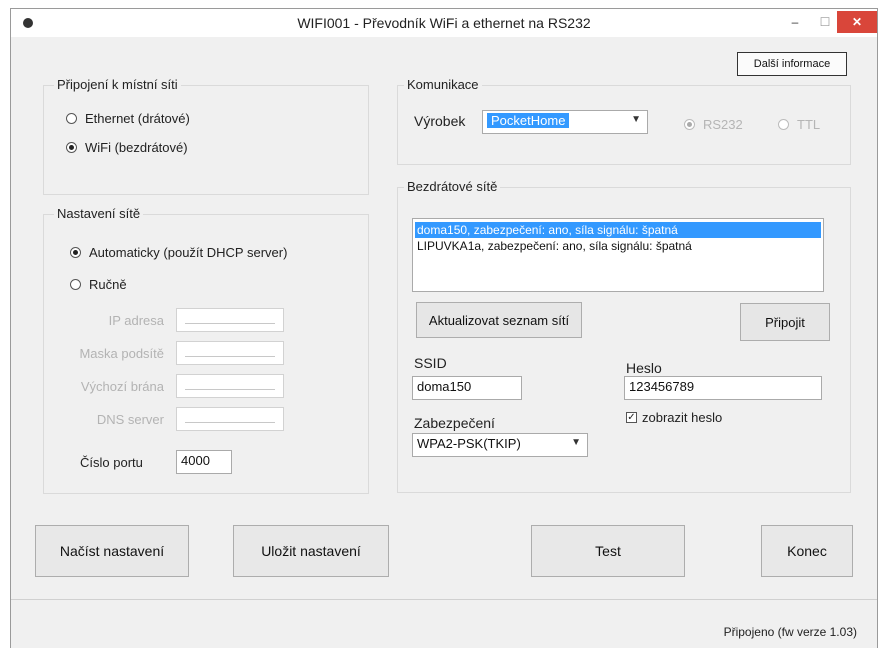 This screenshot has width=890, height=659. What do you see at coordinates (75, 252) in the screenshot?
I see `radio-automatic-circle` at bounding box center [75, 252].